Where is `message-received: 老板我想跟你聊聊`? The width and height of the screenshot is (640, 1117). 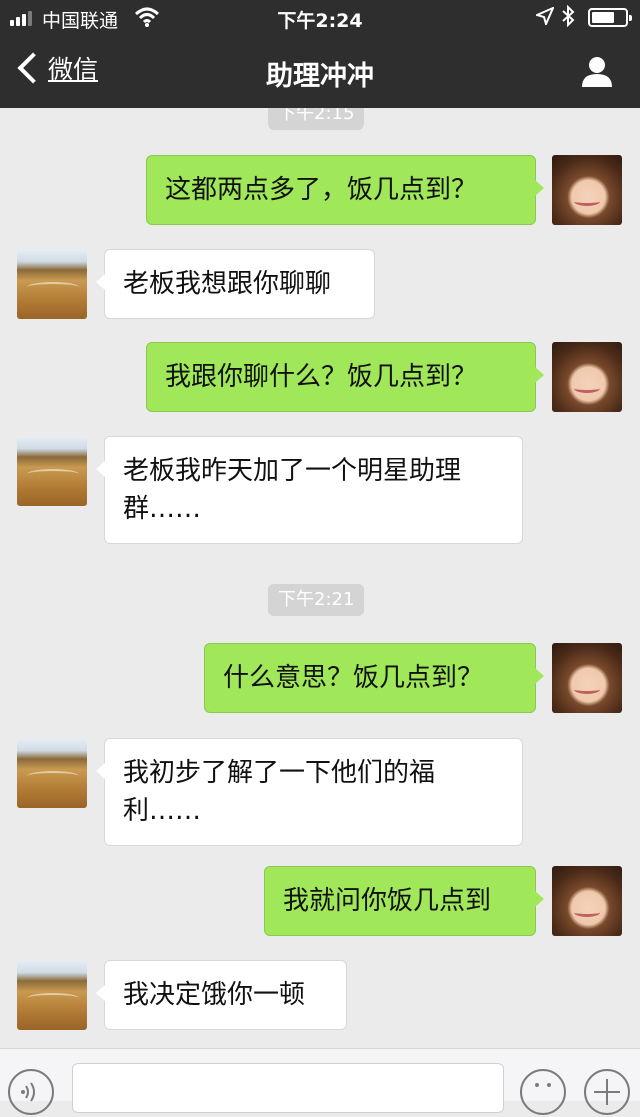
message-received: 老板我想跟你聊聊 is located at coordinates (235, 284).